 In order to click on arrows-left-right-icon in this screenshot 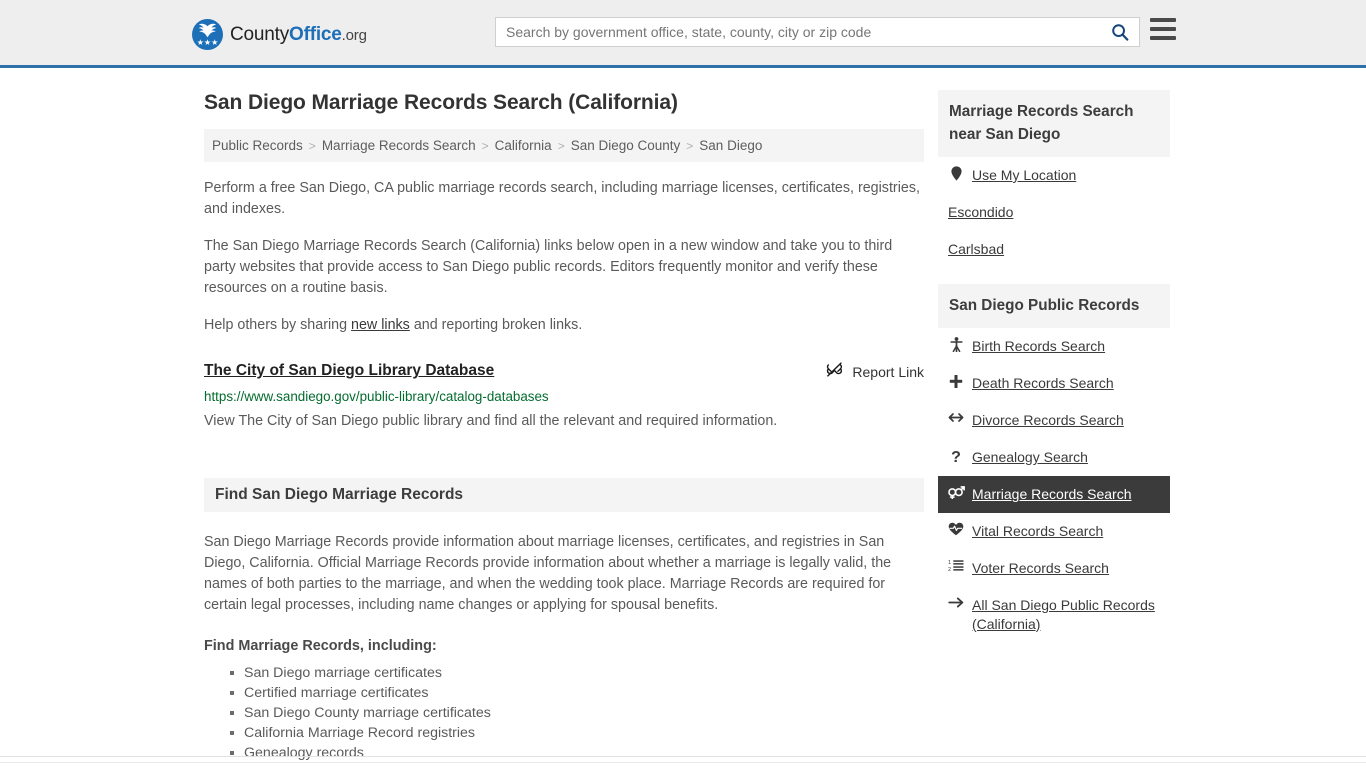, I will do `click(956, 417)`.